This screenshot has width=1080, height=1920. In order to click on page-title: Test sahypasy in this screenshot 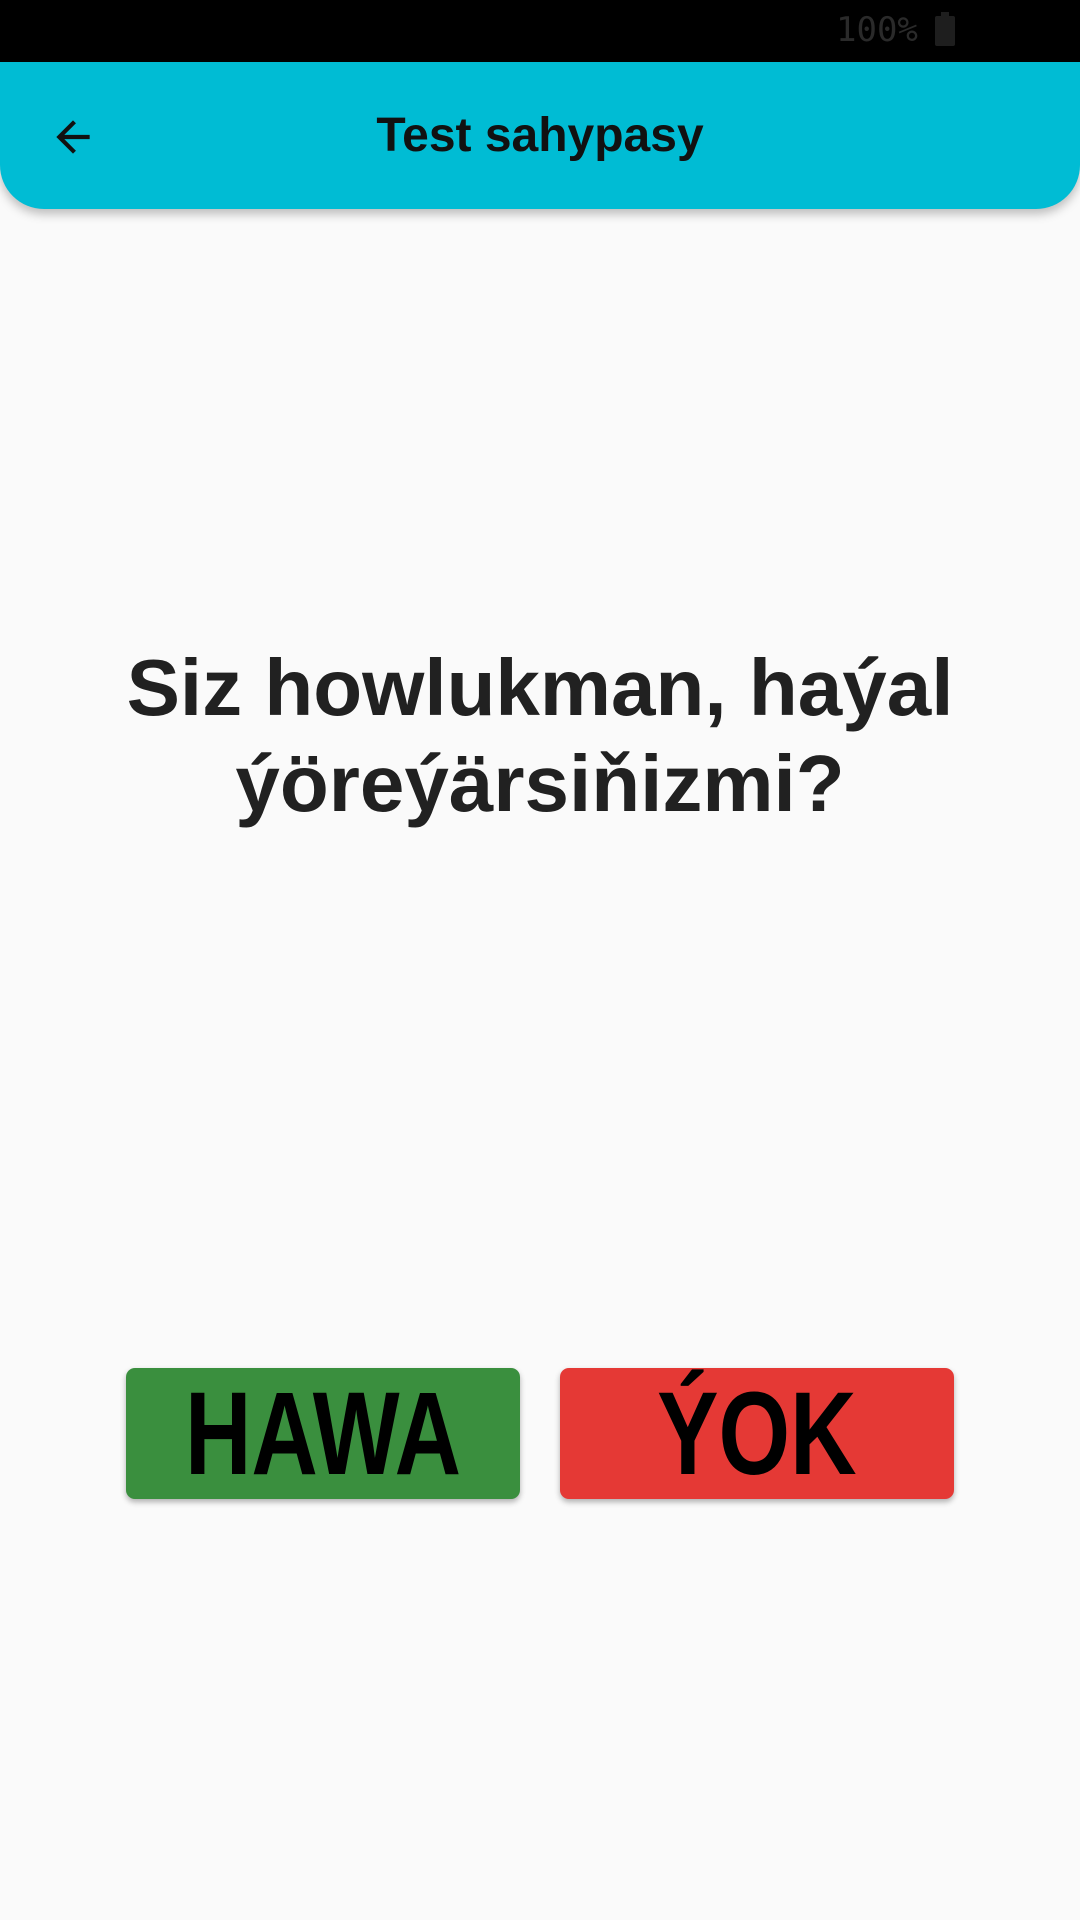, I will do `click(540, 135)`.